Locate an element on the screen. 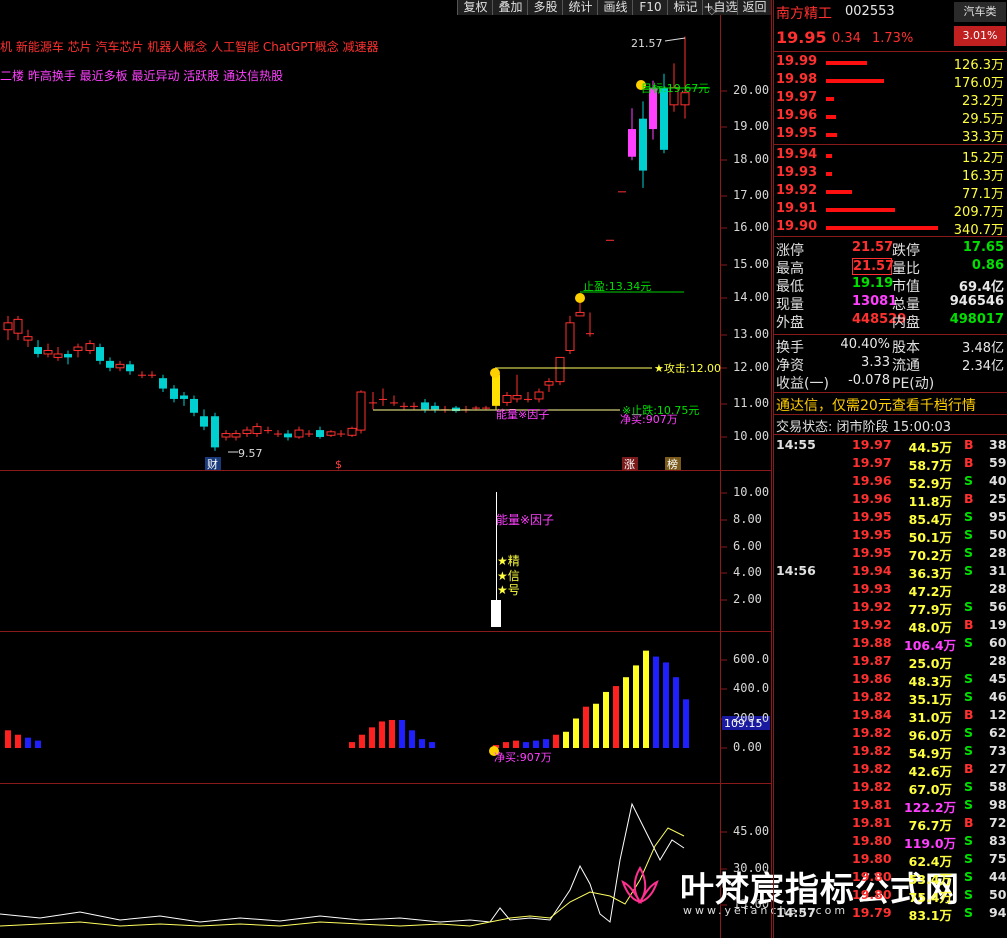 The width and height of the screenshot is (1007, 938). tick-row: 19.82 67.0万 S 58 is located at coordinates (890, 788).